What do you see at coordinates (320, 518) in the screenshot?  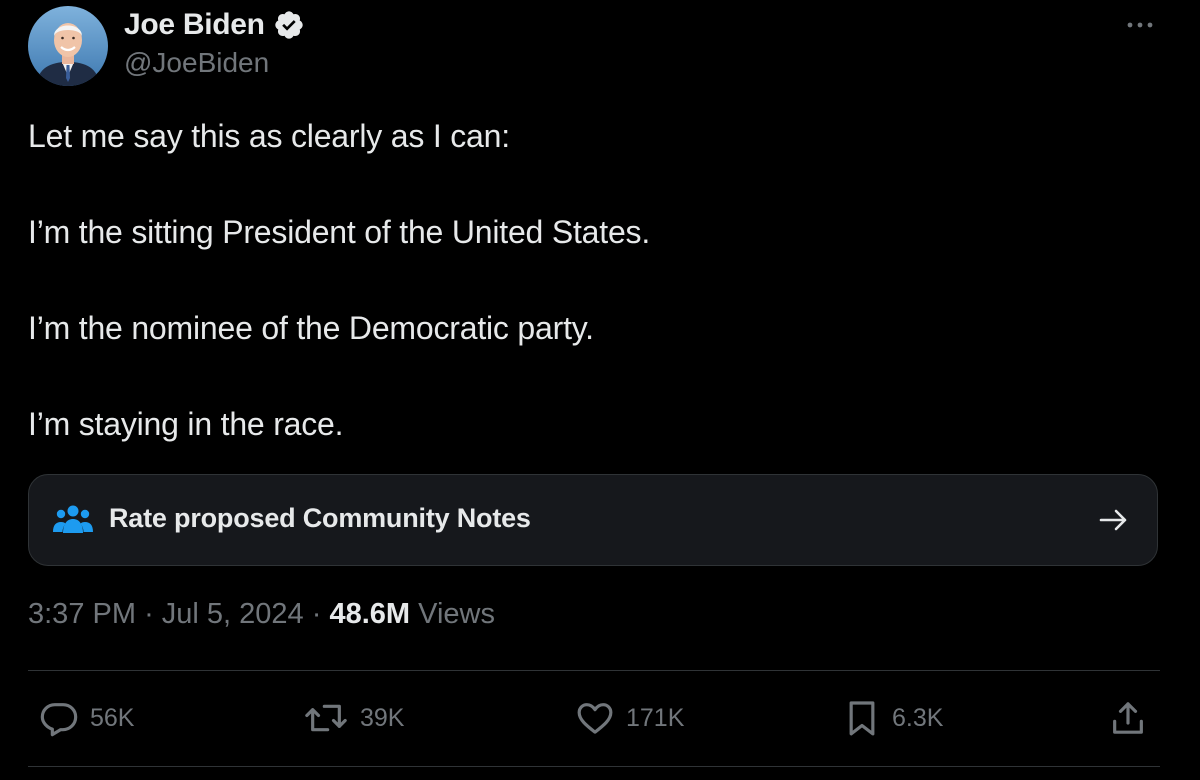 I see `community-notes-label: Rate proposed Community Notes` at bounding box center [320, 518].